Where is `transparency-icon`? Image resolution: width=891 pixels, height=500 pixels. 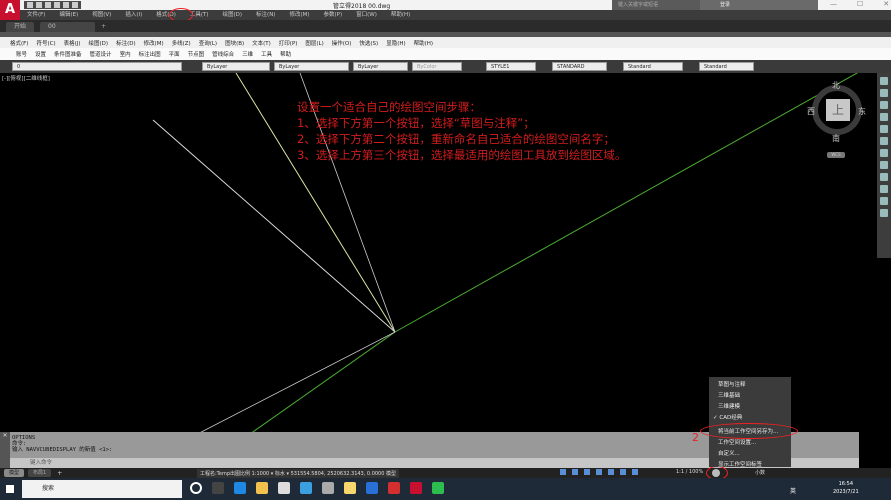
transparency-icon is located at coordinates (623, 472).